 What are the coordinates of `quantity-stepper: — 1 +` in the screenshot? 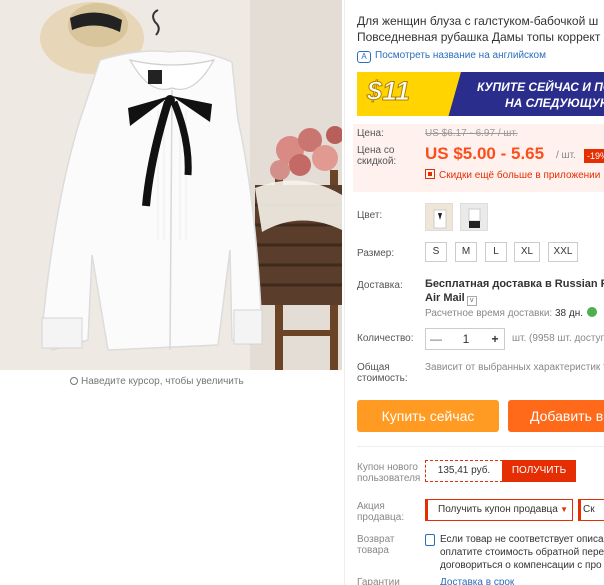 It's located at (465, 339).